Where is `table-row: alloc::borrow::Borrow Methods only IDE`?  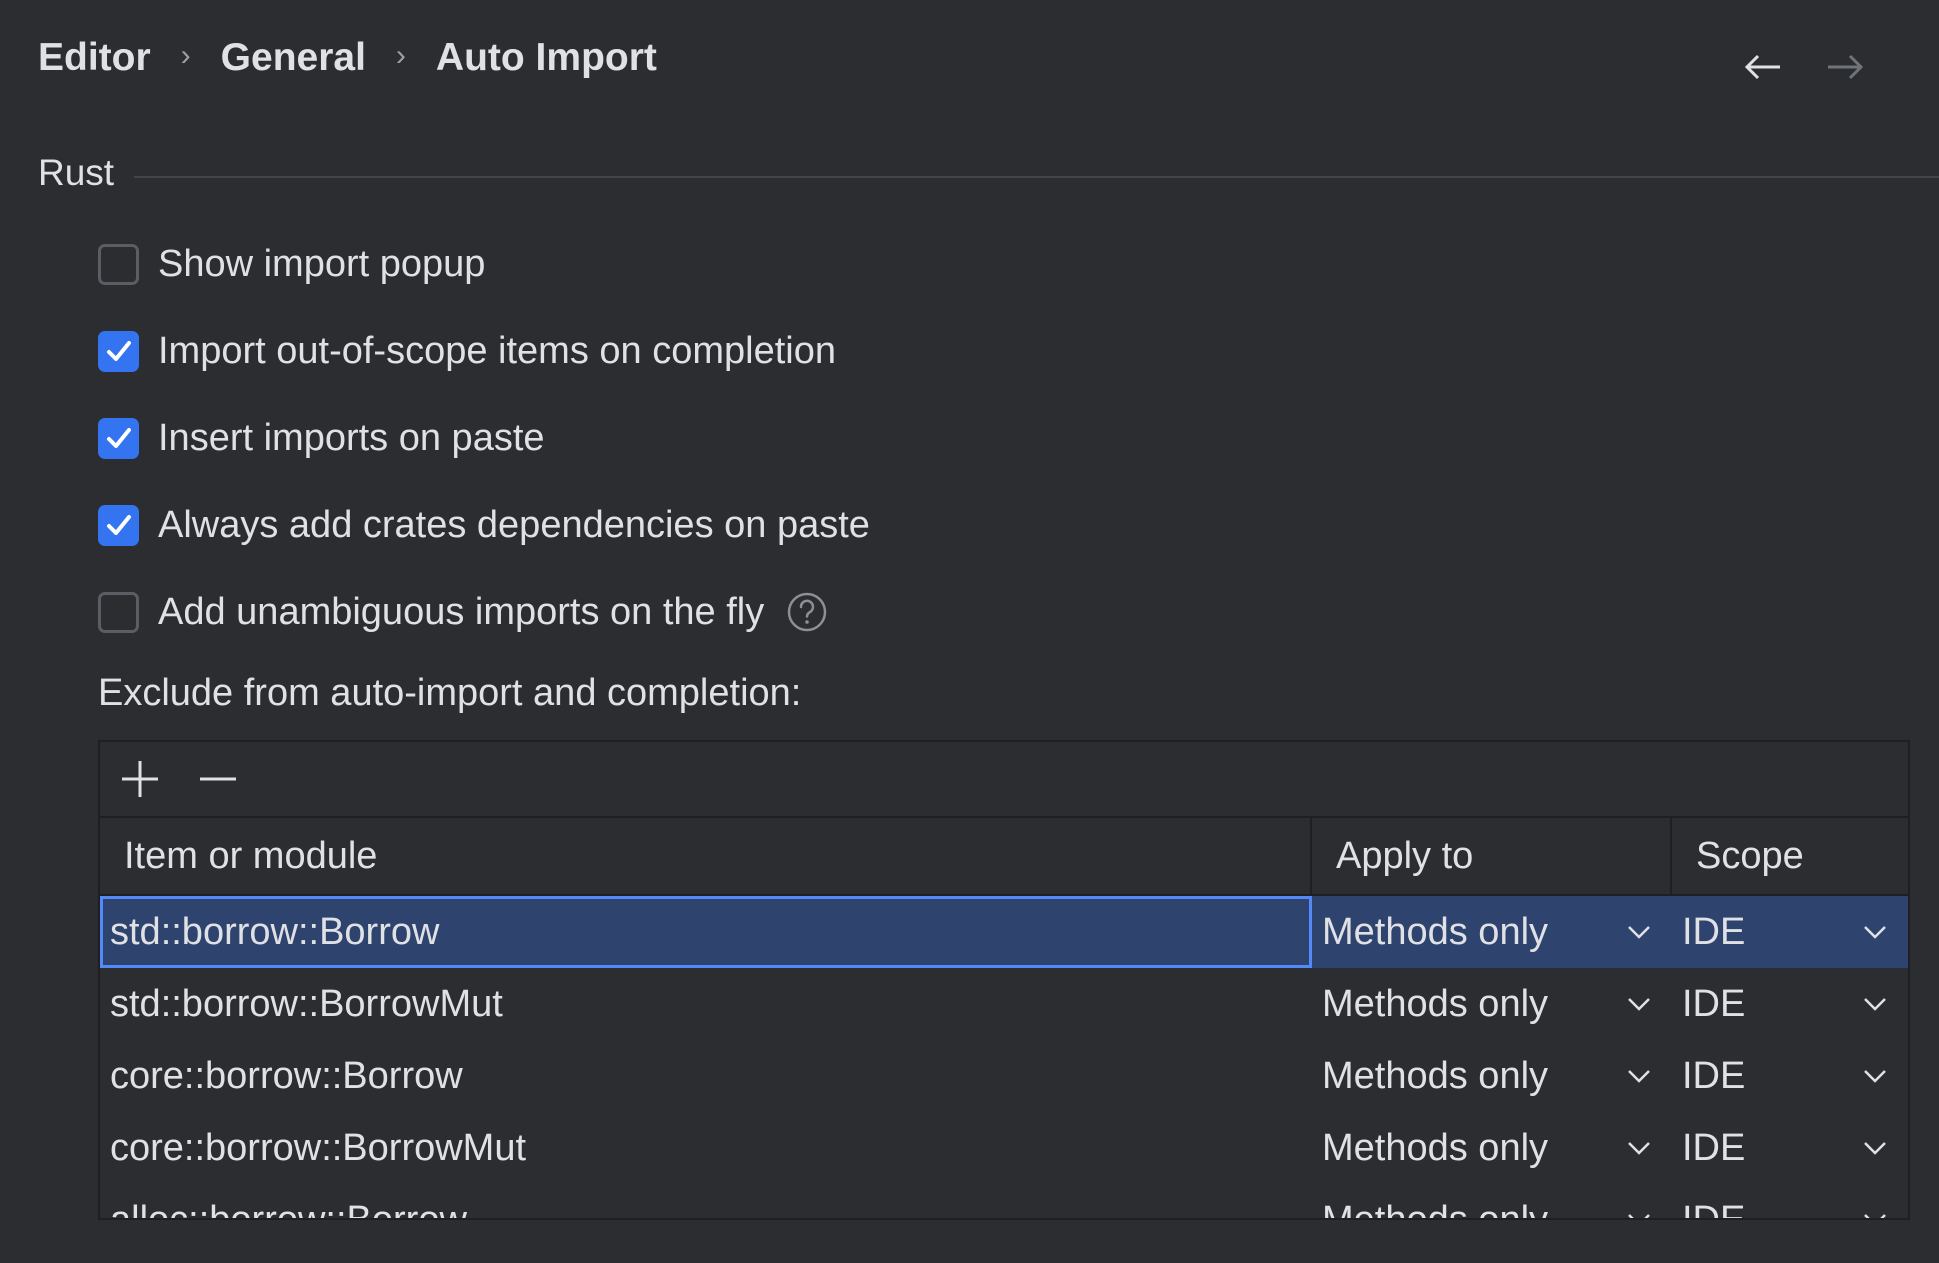
table-row: alloc::borrow::Borrow Methods only IDE is located at coordinates (1004, 1202).